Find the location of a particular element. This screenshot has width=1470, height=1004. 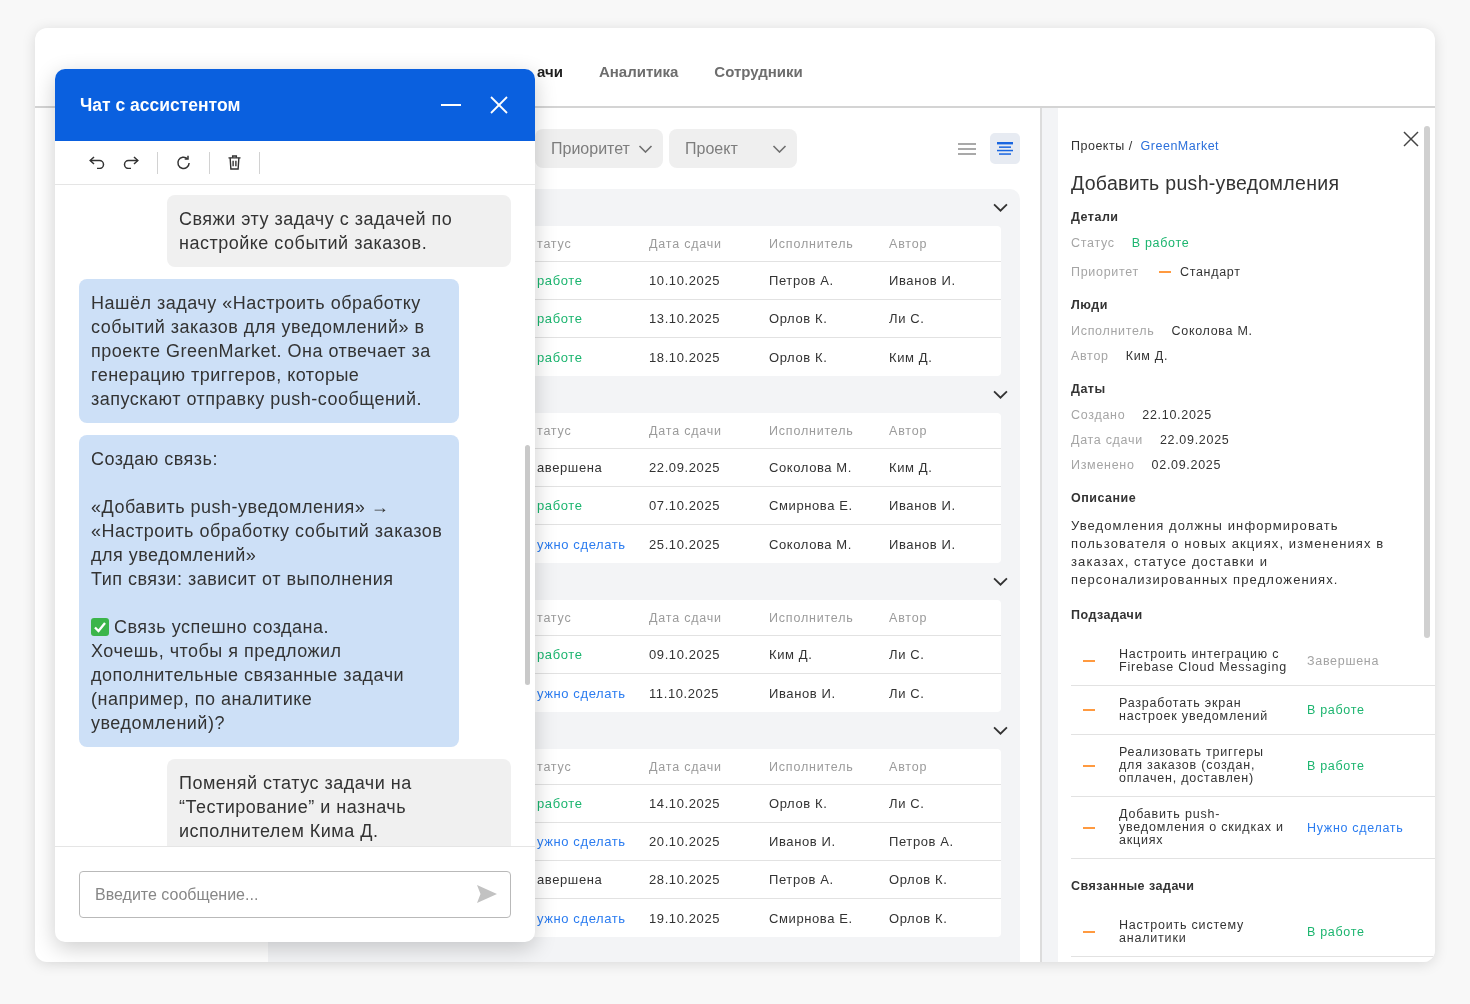

nav-tab: Сотрудники is located at coordinates (758, 71).